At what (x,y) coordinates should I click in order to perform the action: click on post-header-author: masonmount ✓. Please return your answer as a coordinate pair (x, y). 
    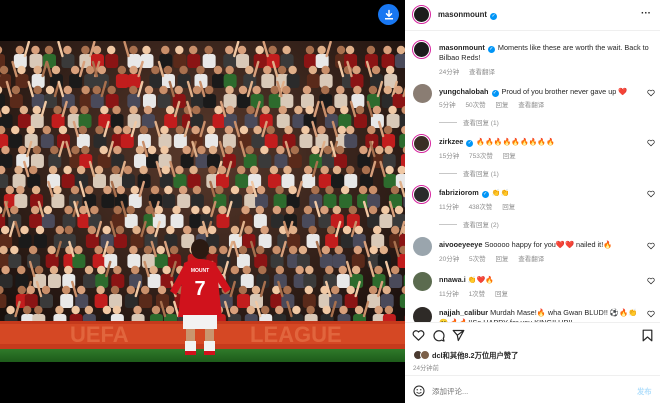
    Looking at the image, I should click on (468, 15).